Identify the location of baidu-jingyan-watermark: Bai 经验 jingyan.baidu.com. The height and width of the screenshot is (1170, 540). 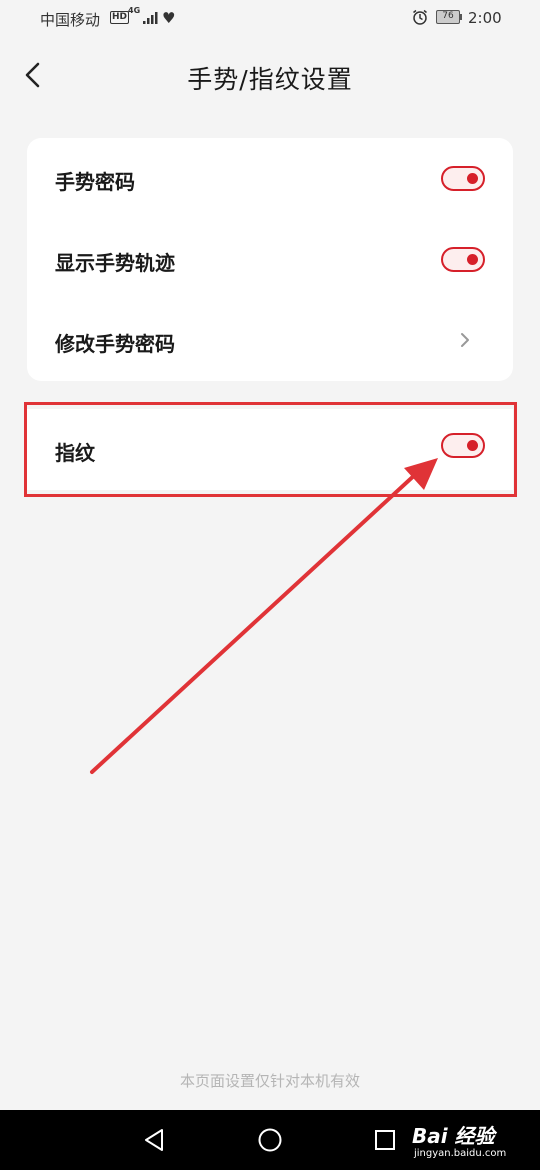
(474, 1143).